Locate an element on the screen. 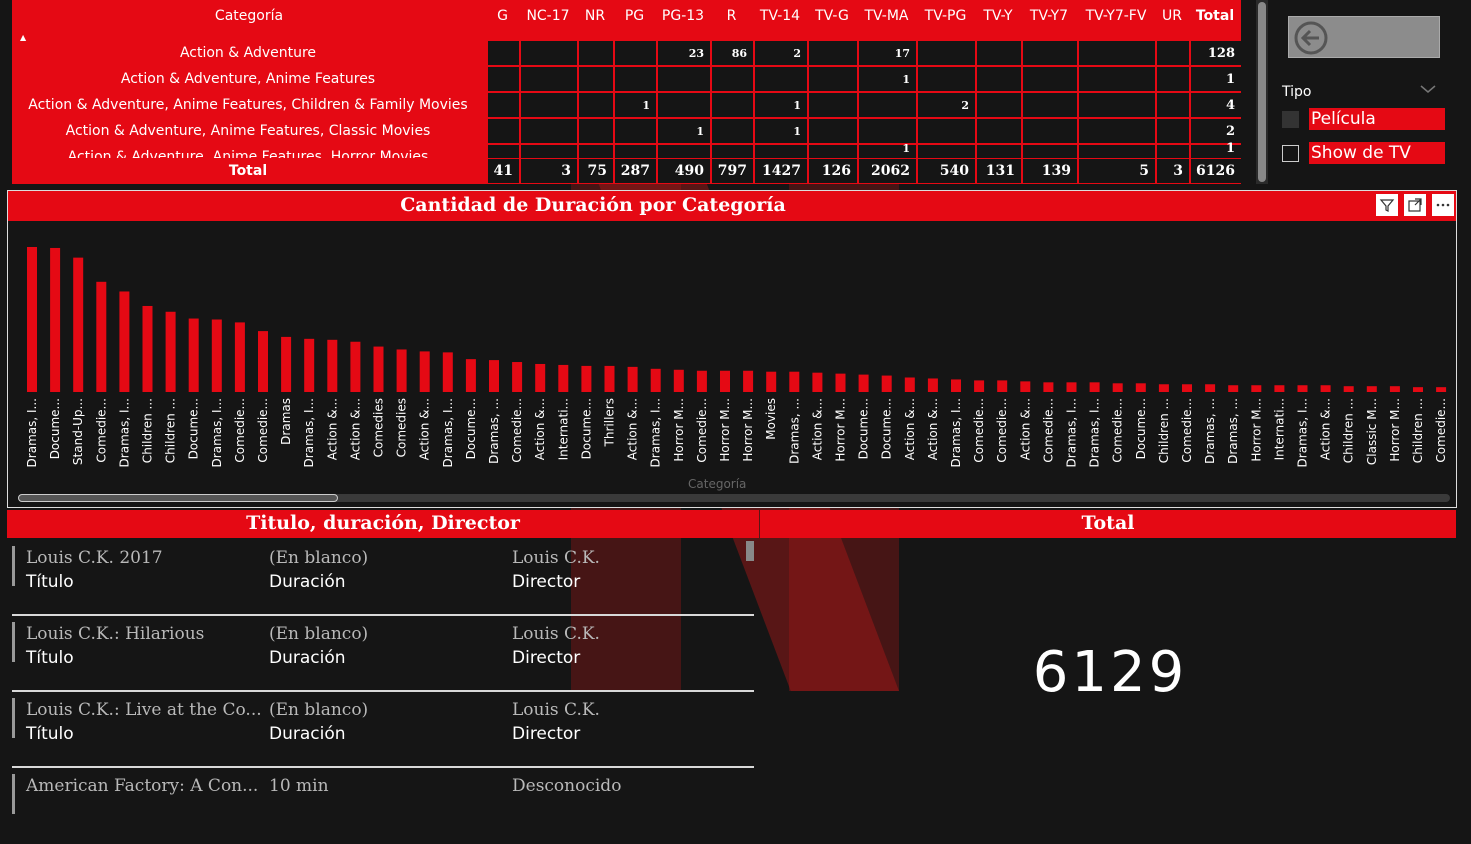 This screenshot has height=844, width=1471. row-category-name: Action & Adventure, Anime Features is located at coordinates (248, 79).